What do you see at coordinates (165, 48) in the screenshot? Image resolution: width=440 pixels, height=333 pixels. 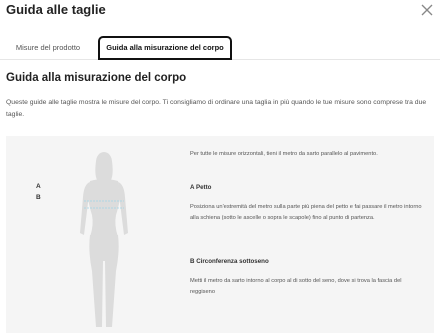 I see `tab-body-measurement-guide: Guida alla misurazione del corpo` at bounding box center [165, 48].